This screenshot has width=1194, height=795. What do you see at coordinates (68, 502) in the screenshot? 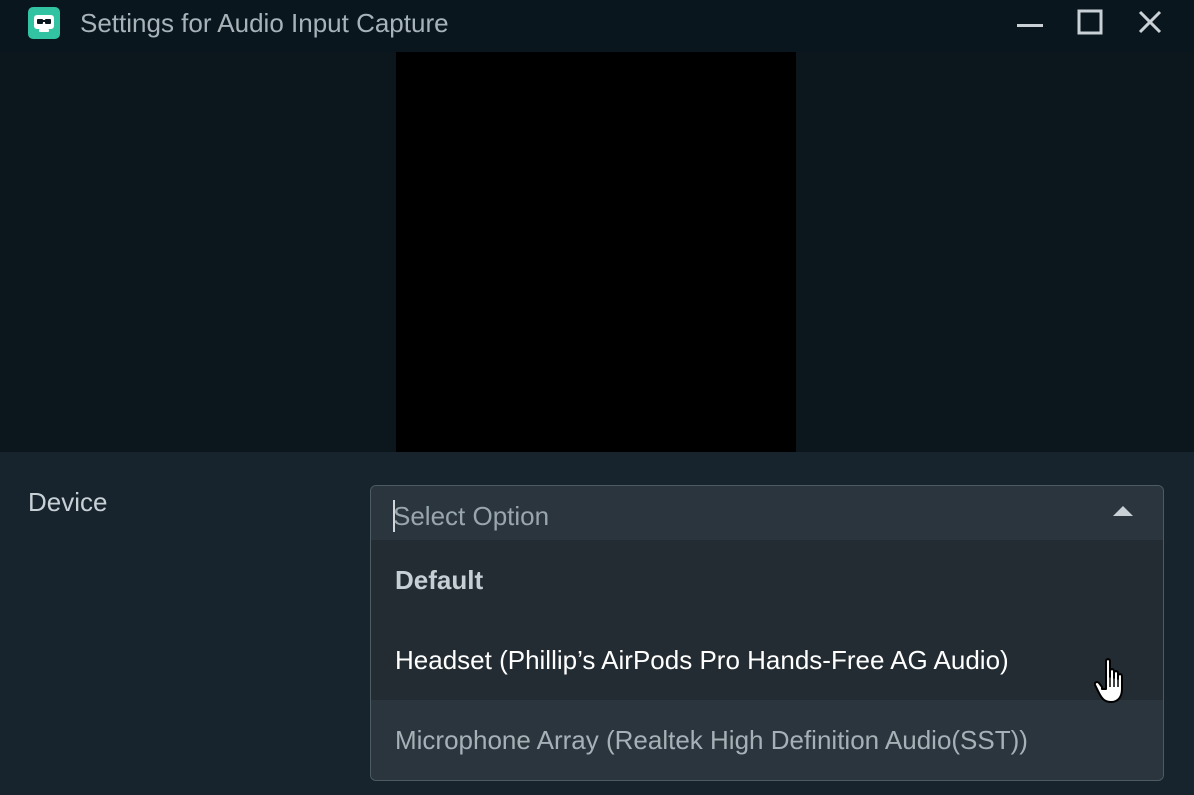
I see `device-label: Device` at bounding box center [68, 502].